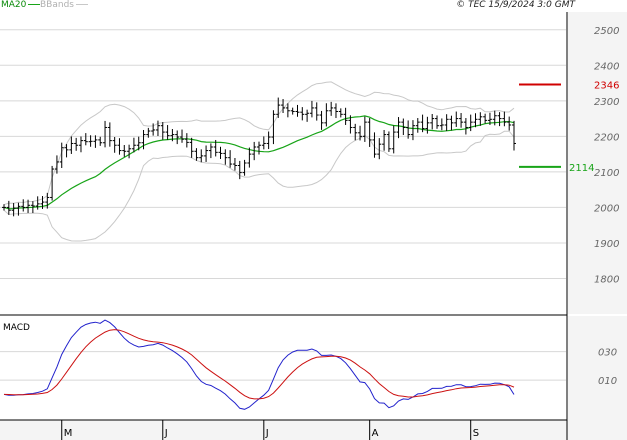 This screenshot has width=627, height=440. Describe the element at coordinates (606, 102) in the screenshot. I see `price-tick-label: 2300` at that location.